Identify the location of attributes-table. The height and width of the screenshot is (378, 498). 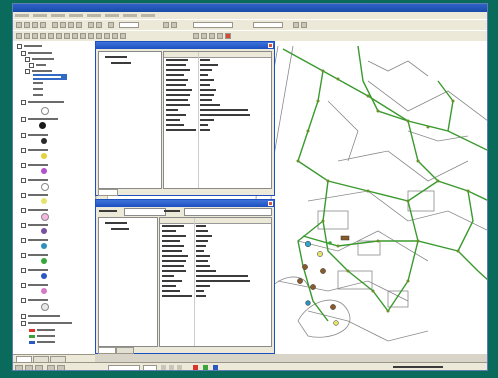
(217, 120).